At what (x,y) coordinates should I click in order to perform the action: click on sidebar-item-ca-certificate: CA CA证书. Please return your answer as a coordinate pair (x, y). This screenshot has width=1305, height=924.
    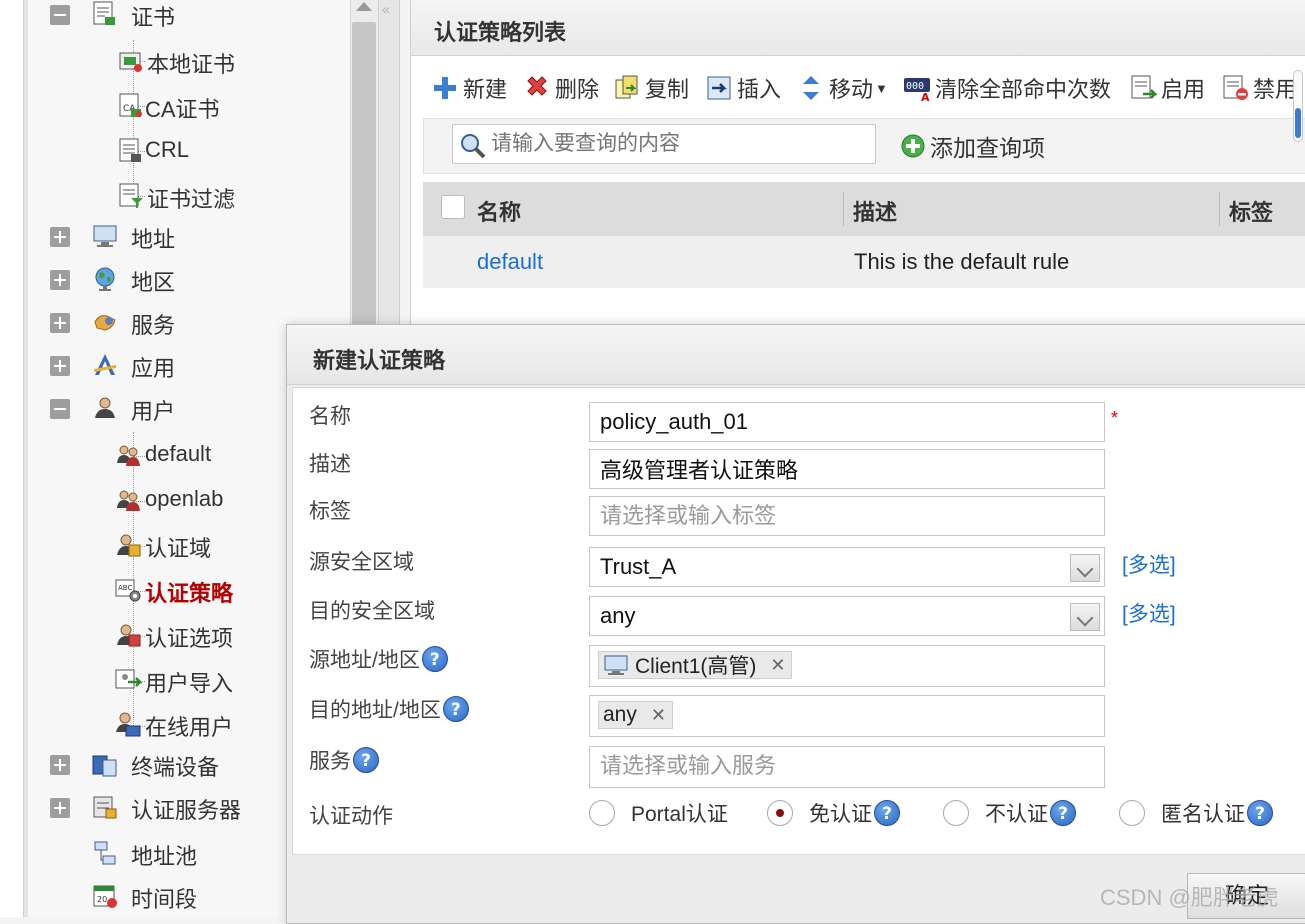
    Looking at the image, I should click on (188, 106).